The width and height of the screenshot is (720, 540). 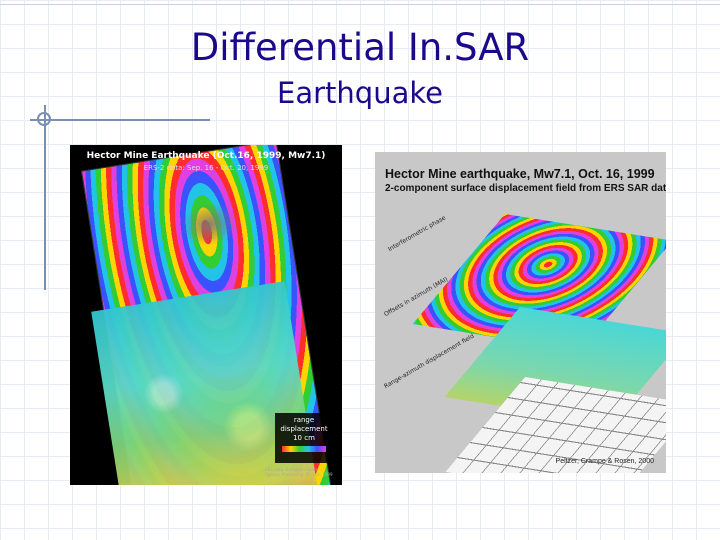 I want to click on label-phase: Interferometric phase, so click(x=417, y=234).